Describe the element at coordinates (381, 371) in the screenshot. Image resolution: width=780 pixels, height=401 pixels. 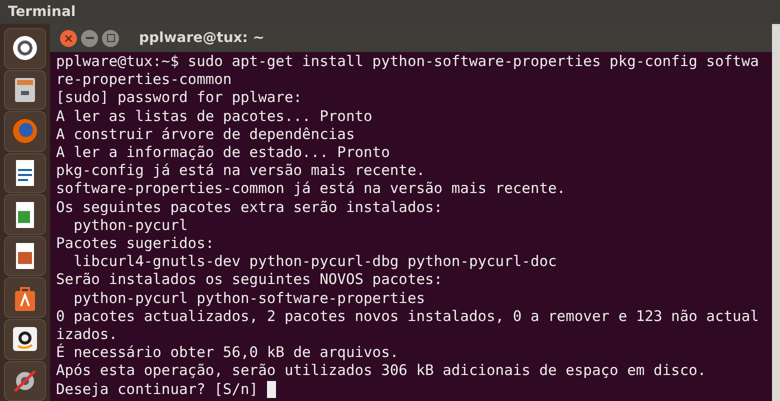
I see `terminal-line: Após esta operação, serão utilizados 306 kB adicionais de espaço em disco.` at that location.